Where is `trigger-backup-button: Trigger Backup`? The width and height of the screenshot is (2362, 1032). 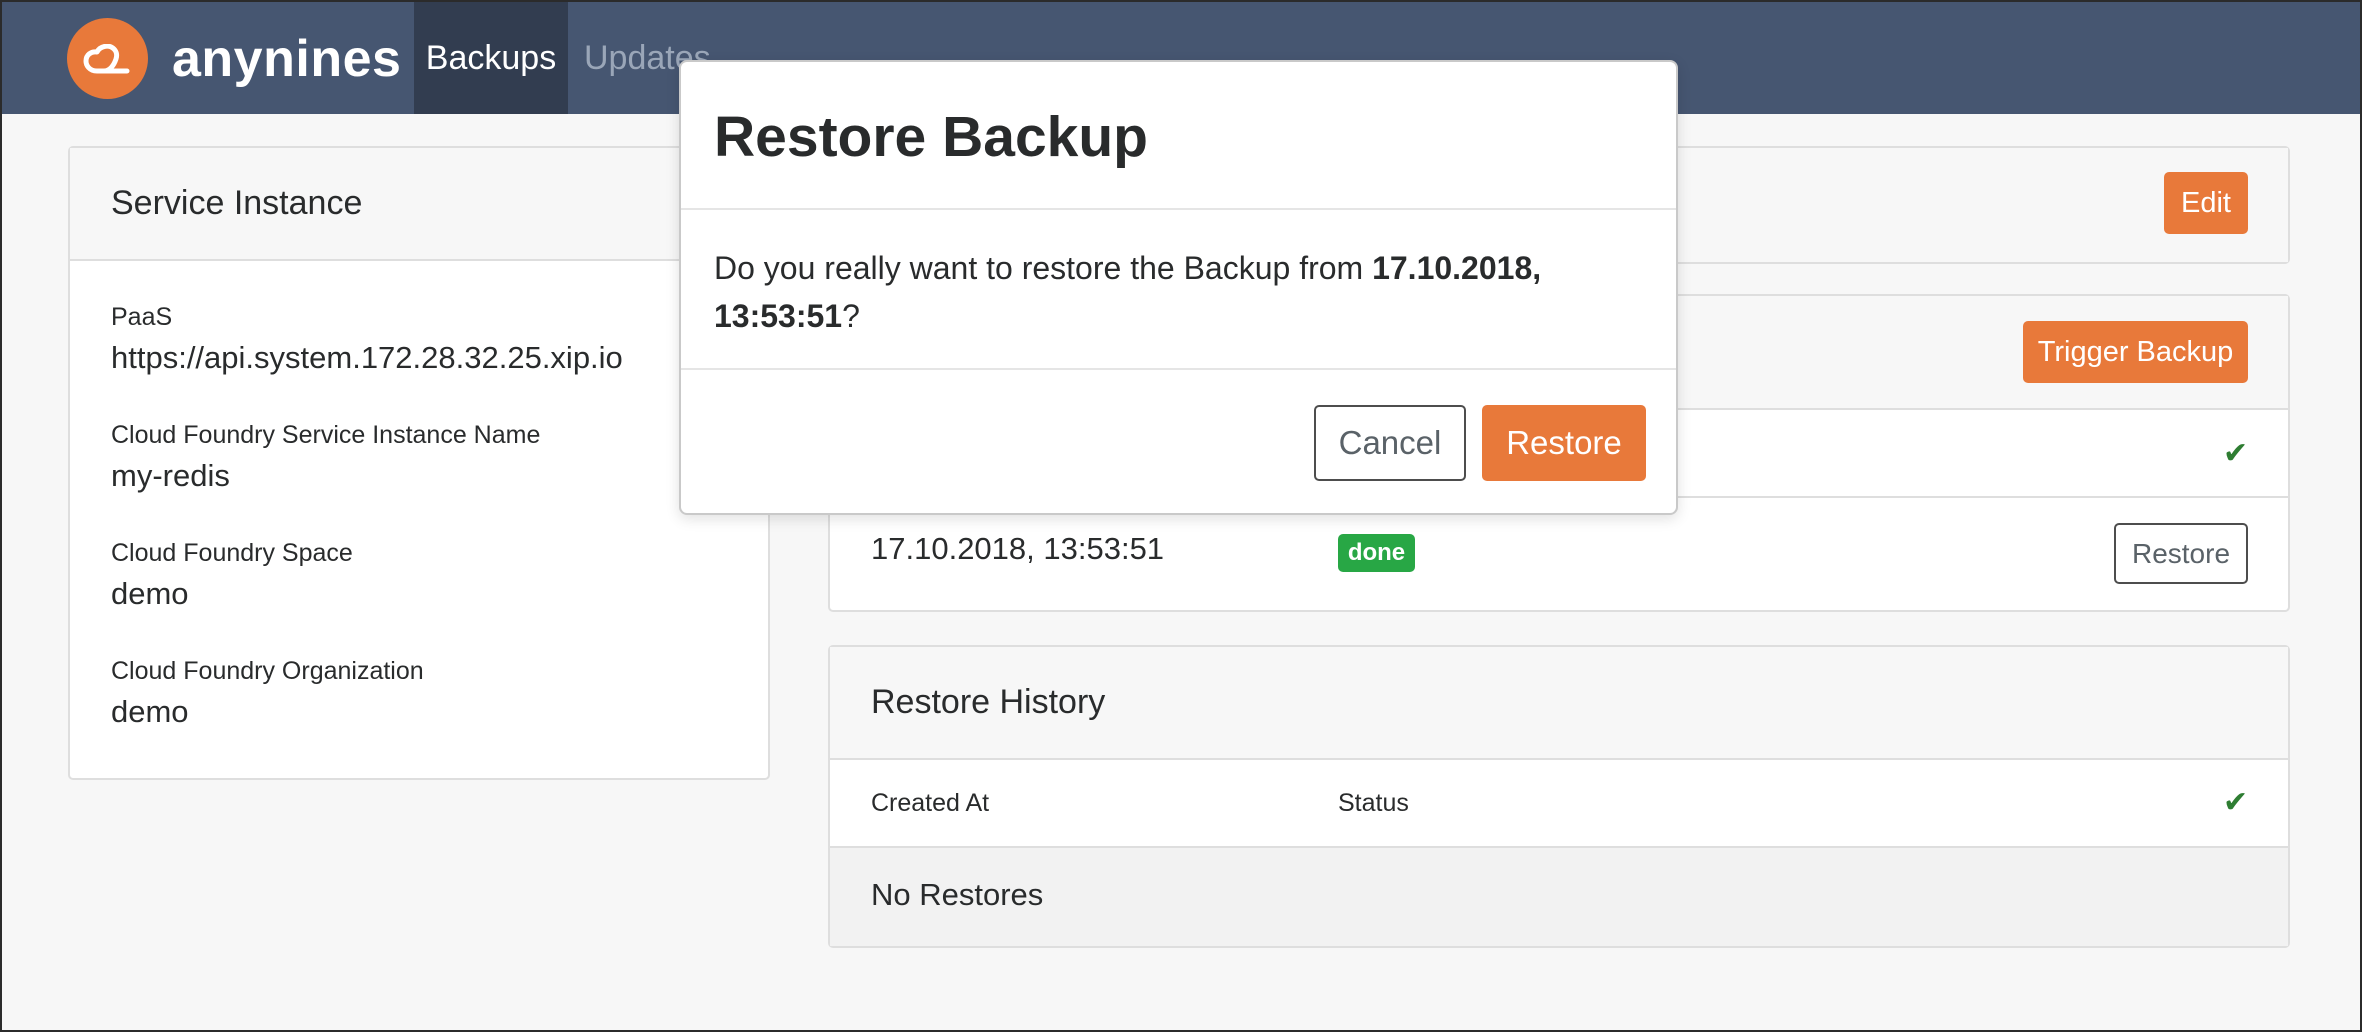 trigger-backup-button: Trigger Backup is located at coordinates (2135, 352).